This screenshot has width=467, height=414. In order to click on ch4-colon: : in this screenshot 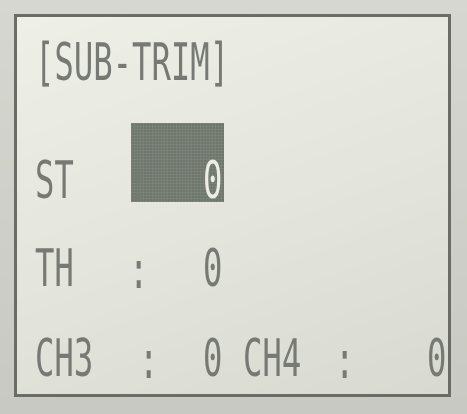, I will do `click(345, 361)`.